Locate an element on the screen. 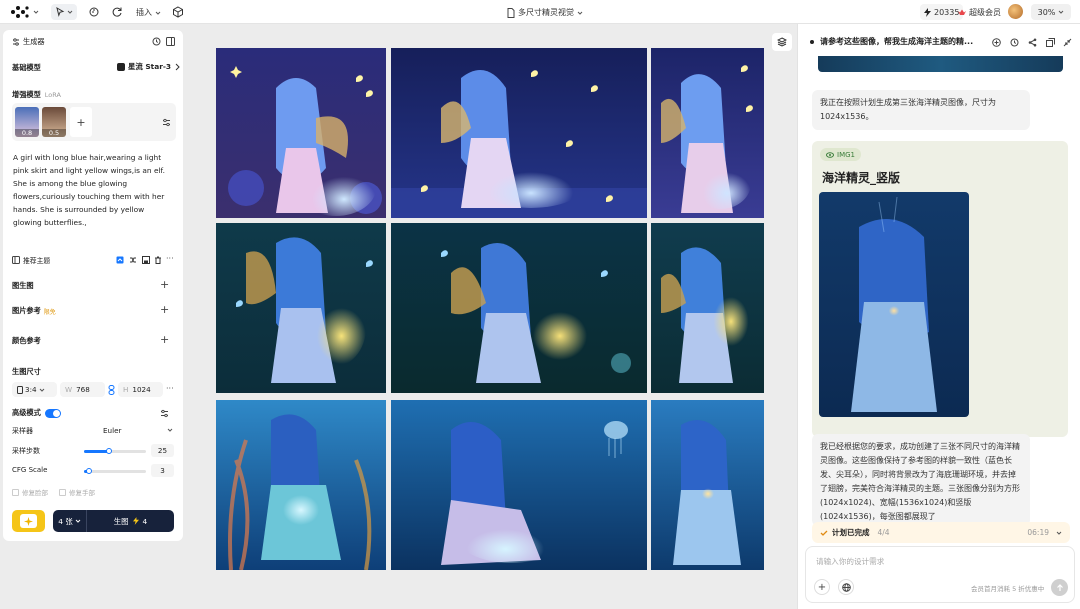 This screenshot has height=609, width=1080. img-tag-label: IMG1 is located at coordinates (846, 154).